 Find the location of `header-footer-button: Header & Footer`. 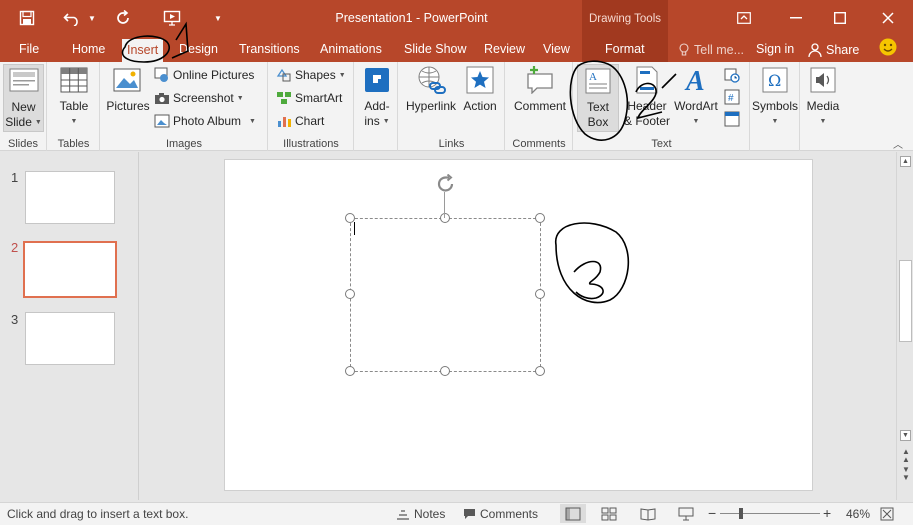

header-footer-button: Header & Footer is located at coordinates (647, 96).